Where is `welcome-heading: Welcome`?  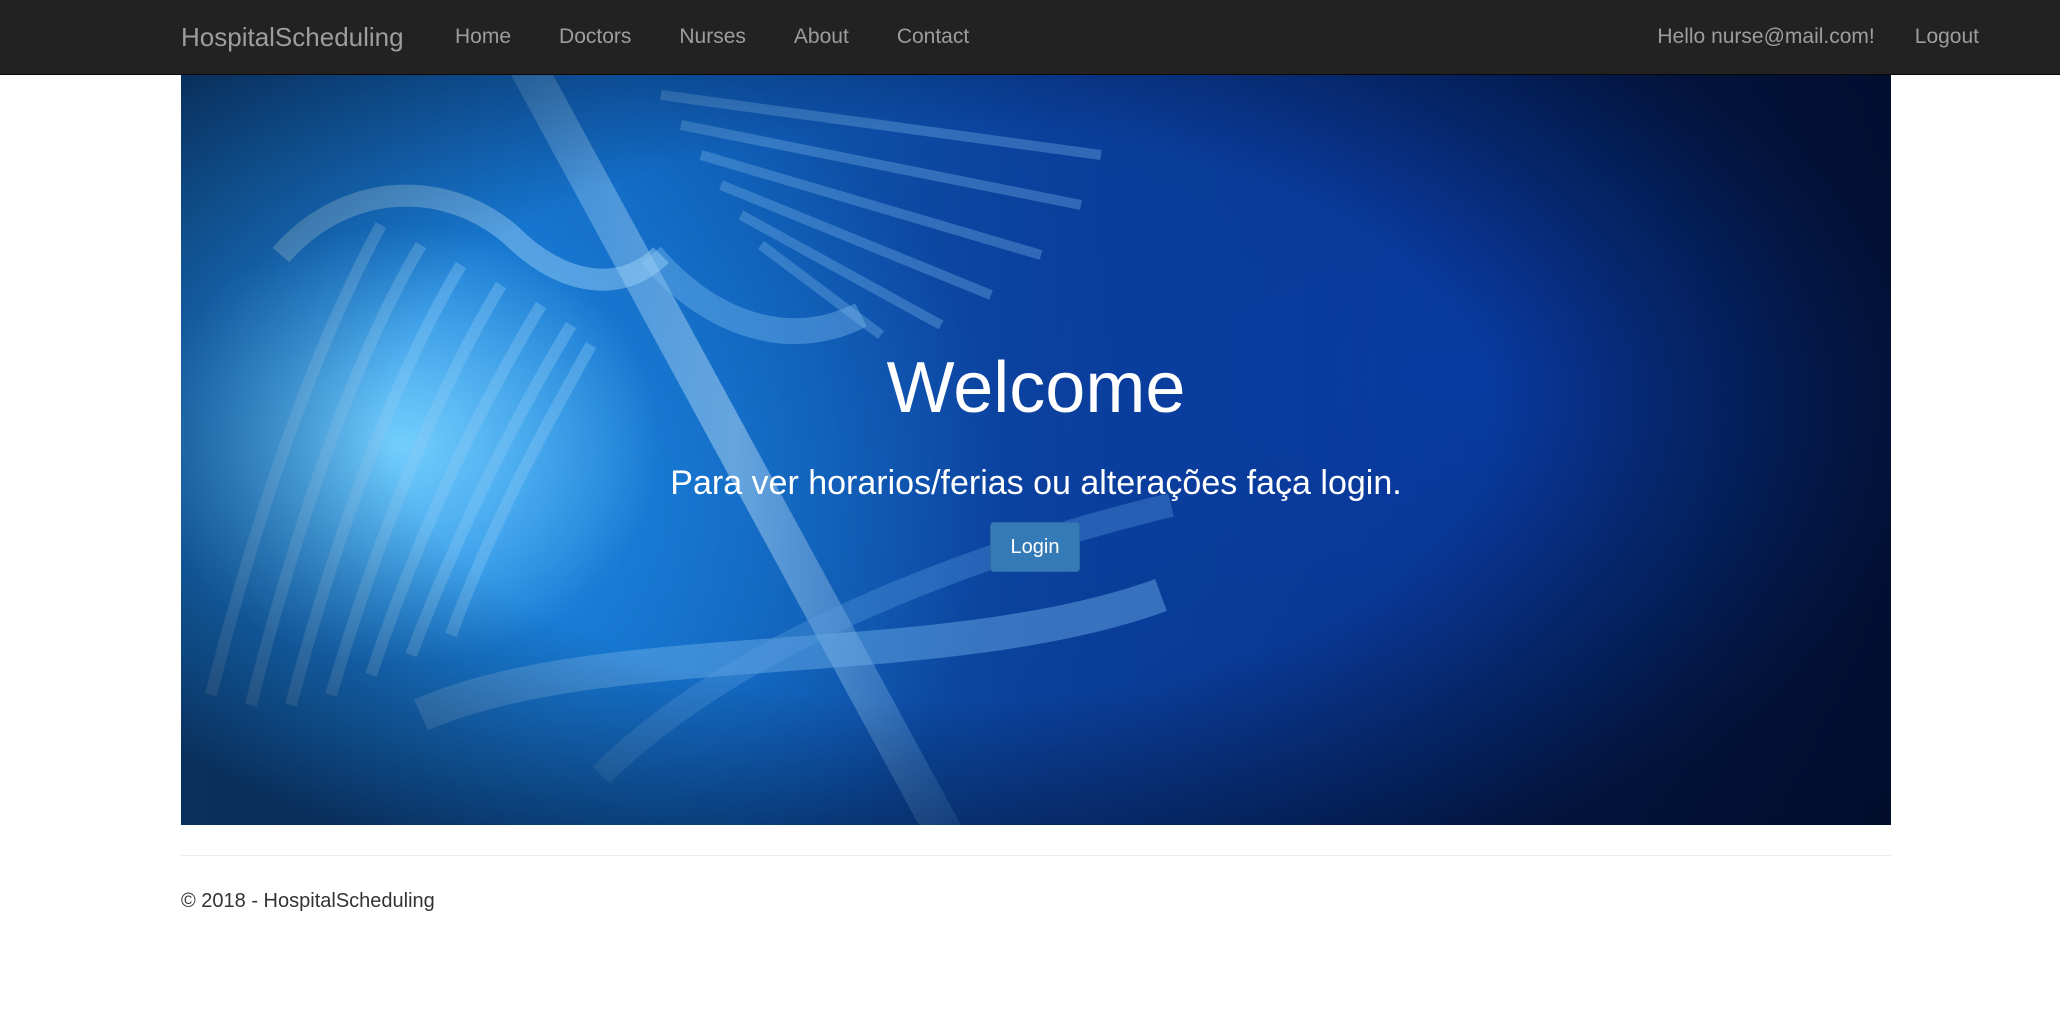 welcome-heading: Welcome is located at coordinates (1036, 388).